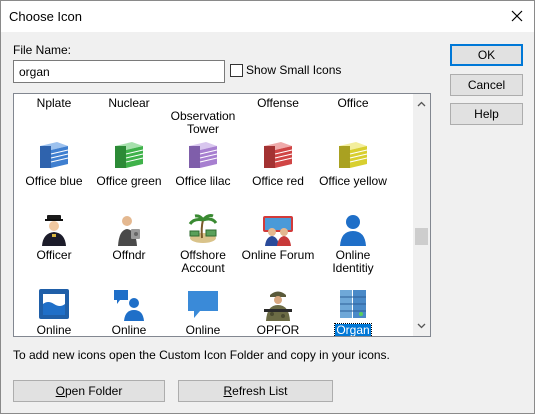  What do you see at coordinates (421, 325) in the screenshot?
I see `scroll-down-arrow-icon` at bounding box center [421, 325].